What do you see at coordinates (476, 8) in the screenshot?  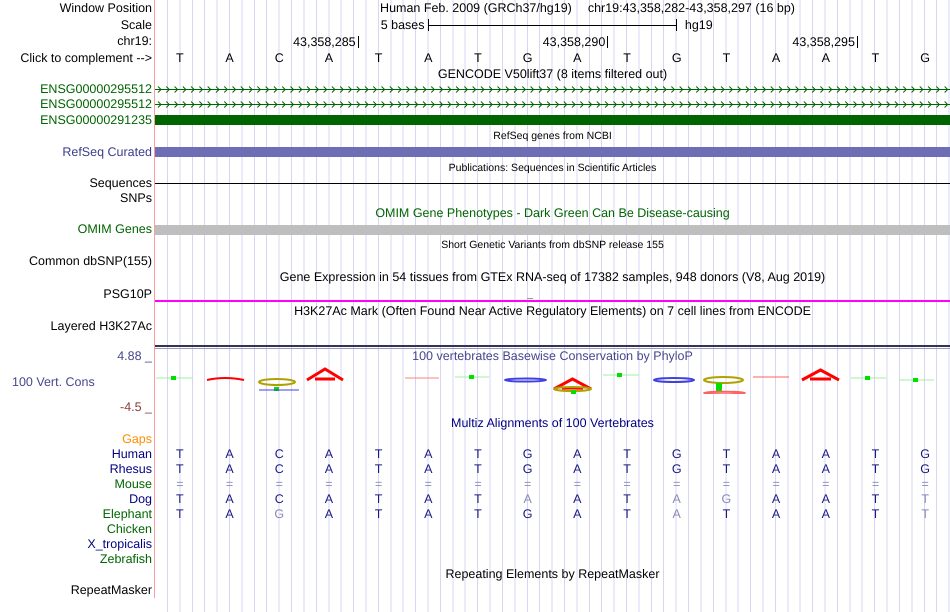 I see `assembly-title: Human Feb. 2009 (GRCh37/hg19)` at bounding box center [476, 8].